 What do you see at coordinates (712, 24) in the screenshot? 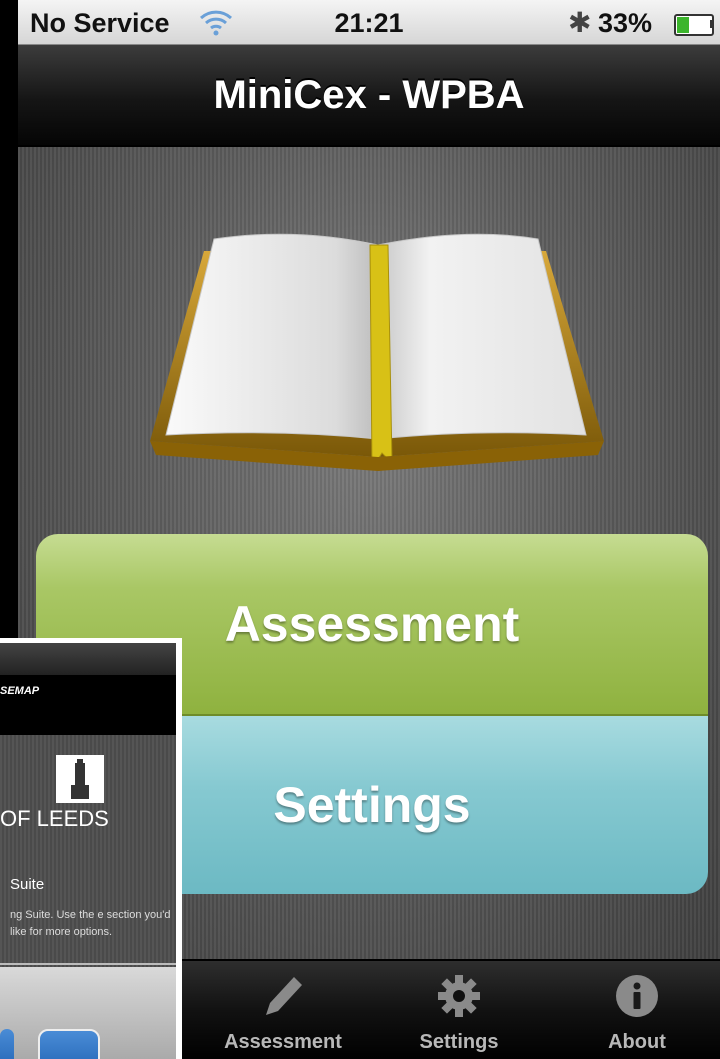
I see `battery-tip` at bounding box center [712, 24].